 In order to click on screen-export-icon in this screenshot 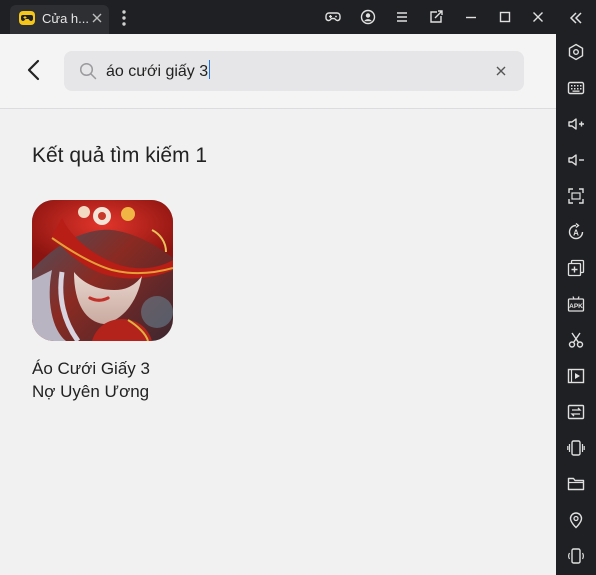, I will do `click(436, 17)`.